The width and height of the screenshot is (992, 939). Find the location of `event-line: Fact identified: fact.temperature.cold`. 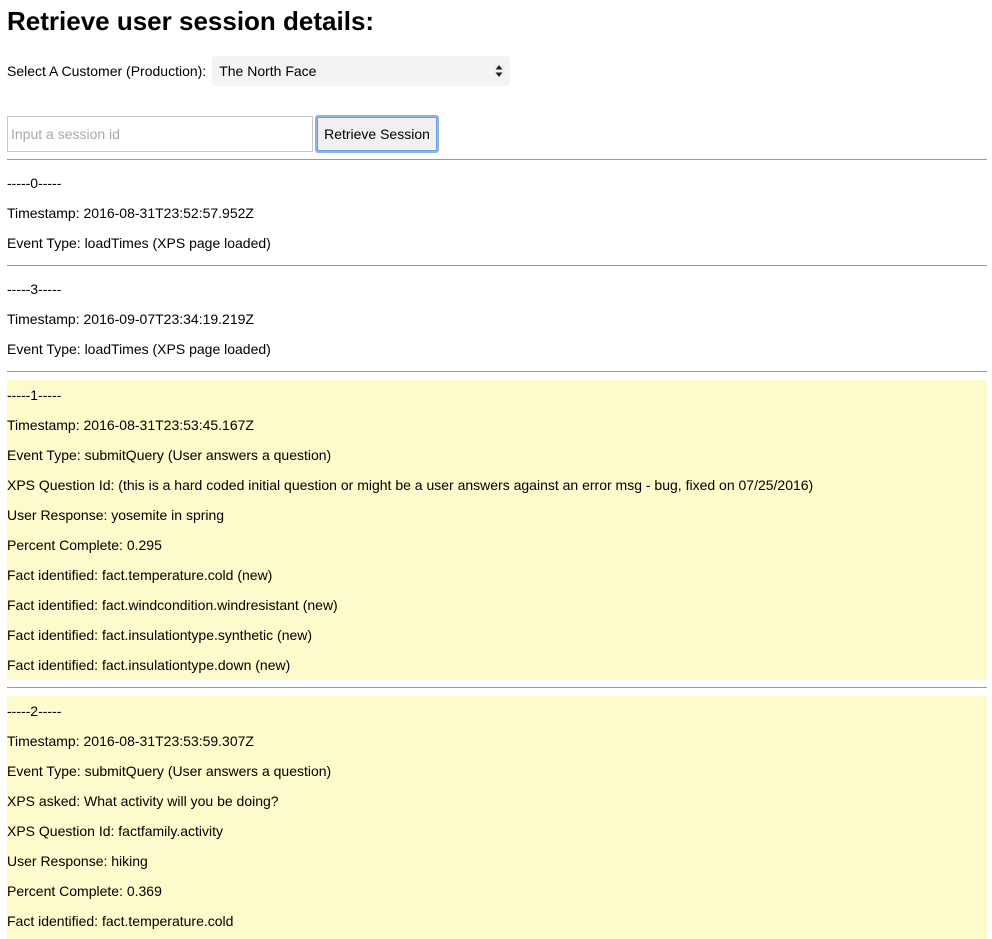

event-line: Fact identified: fact.temperature.cold is located at coordinates (120, 921).